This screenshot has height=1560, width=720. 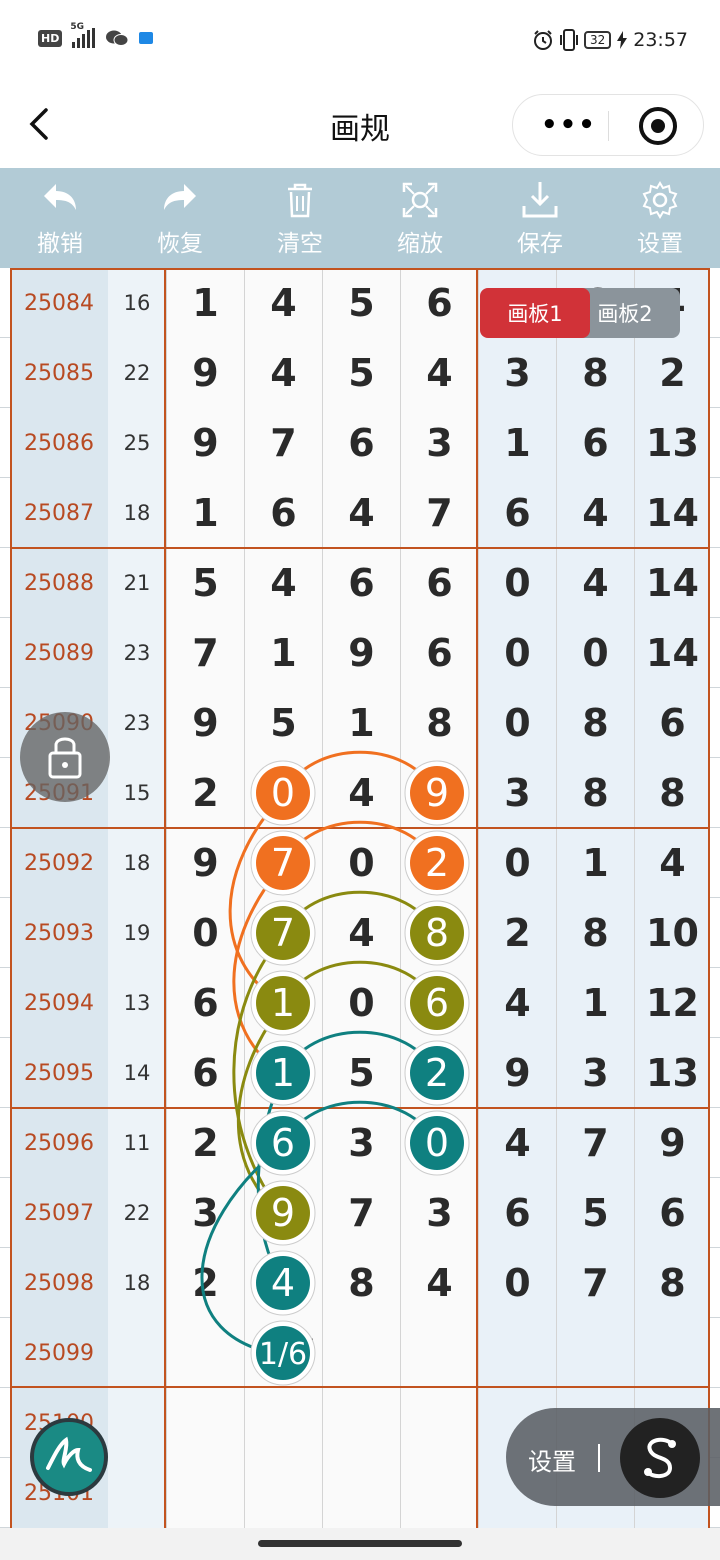 I want to click on clear-button: 清空, so click(x=300, y=218).